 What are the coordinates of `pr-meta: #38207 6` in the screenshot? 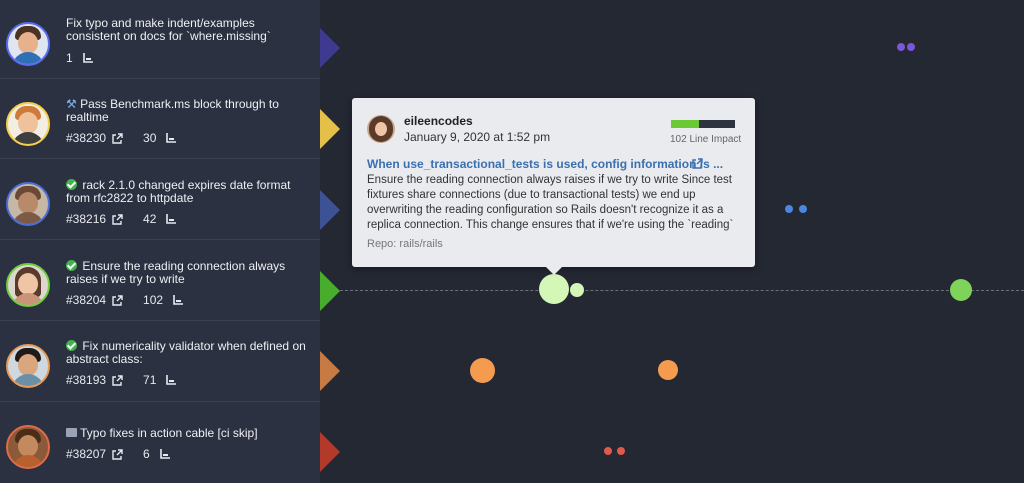 It's located at (118, 454).